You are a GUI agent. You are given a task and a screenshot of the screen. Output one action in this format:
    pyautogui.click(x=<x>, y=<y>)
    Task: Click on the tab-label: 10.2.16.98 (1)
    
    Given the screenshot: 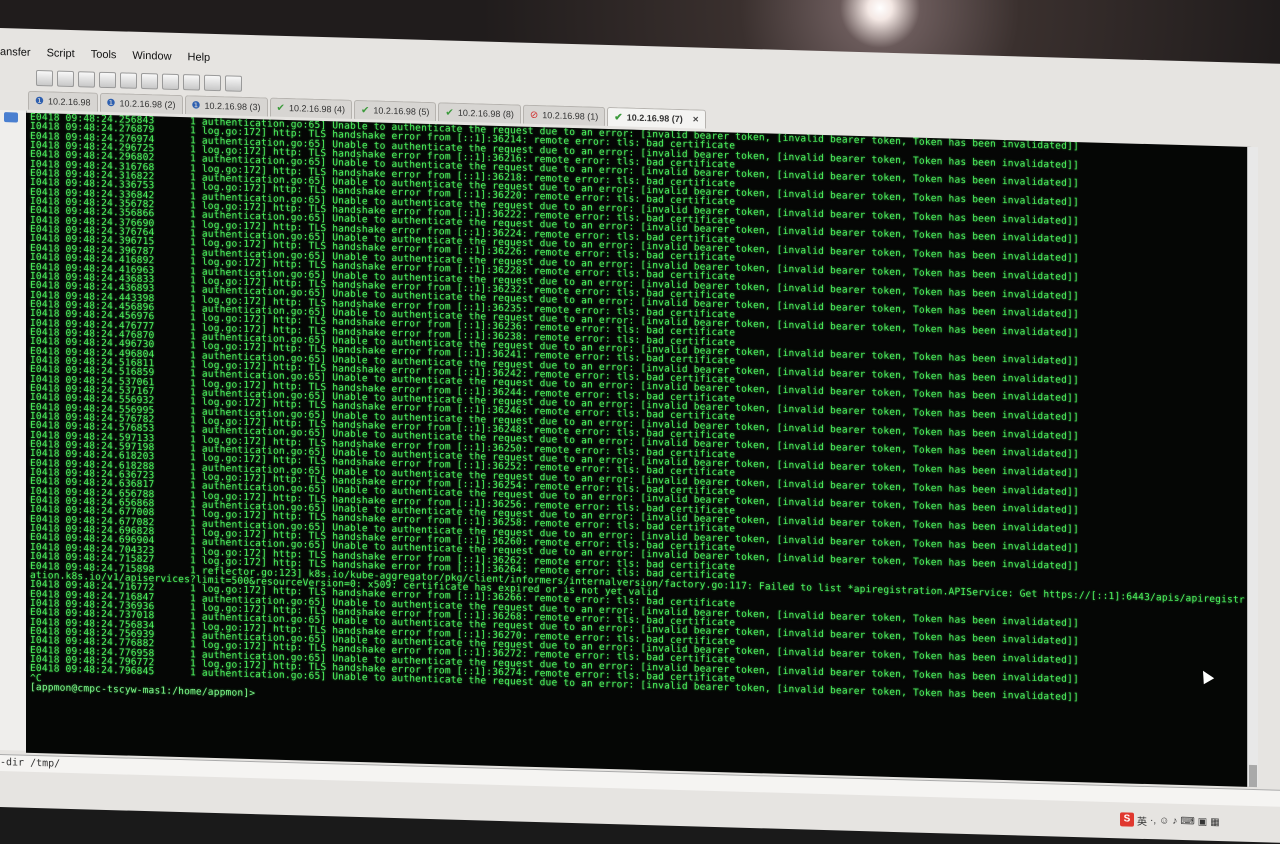 What is the action you would take?
    pyautogui.click(x=570, y=116)
    